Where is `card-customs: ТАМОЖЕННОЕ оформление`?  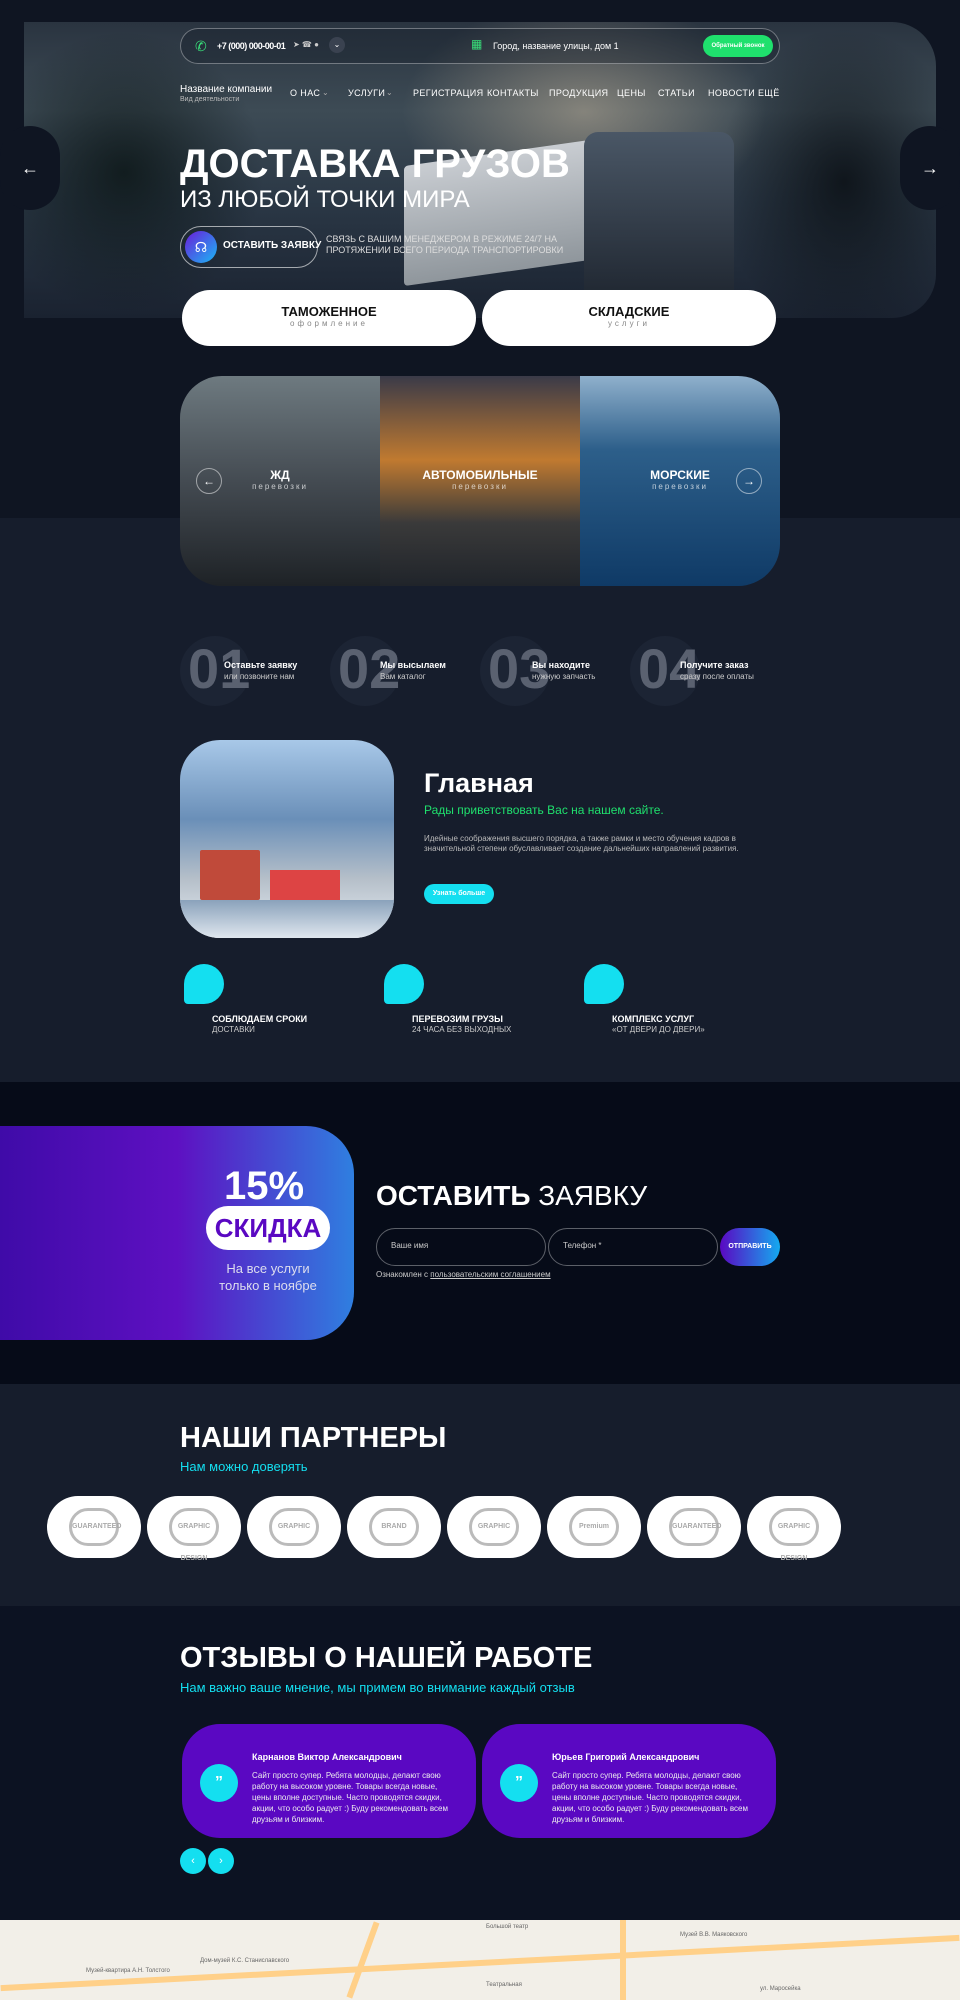
card-customs: ТАМОЖЕННОЕ оформление is located at coordinates (329, 318).